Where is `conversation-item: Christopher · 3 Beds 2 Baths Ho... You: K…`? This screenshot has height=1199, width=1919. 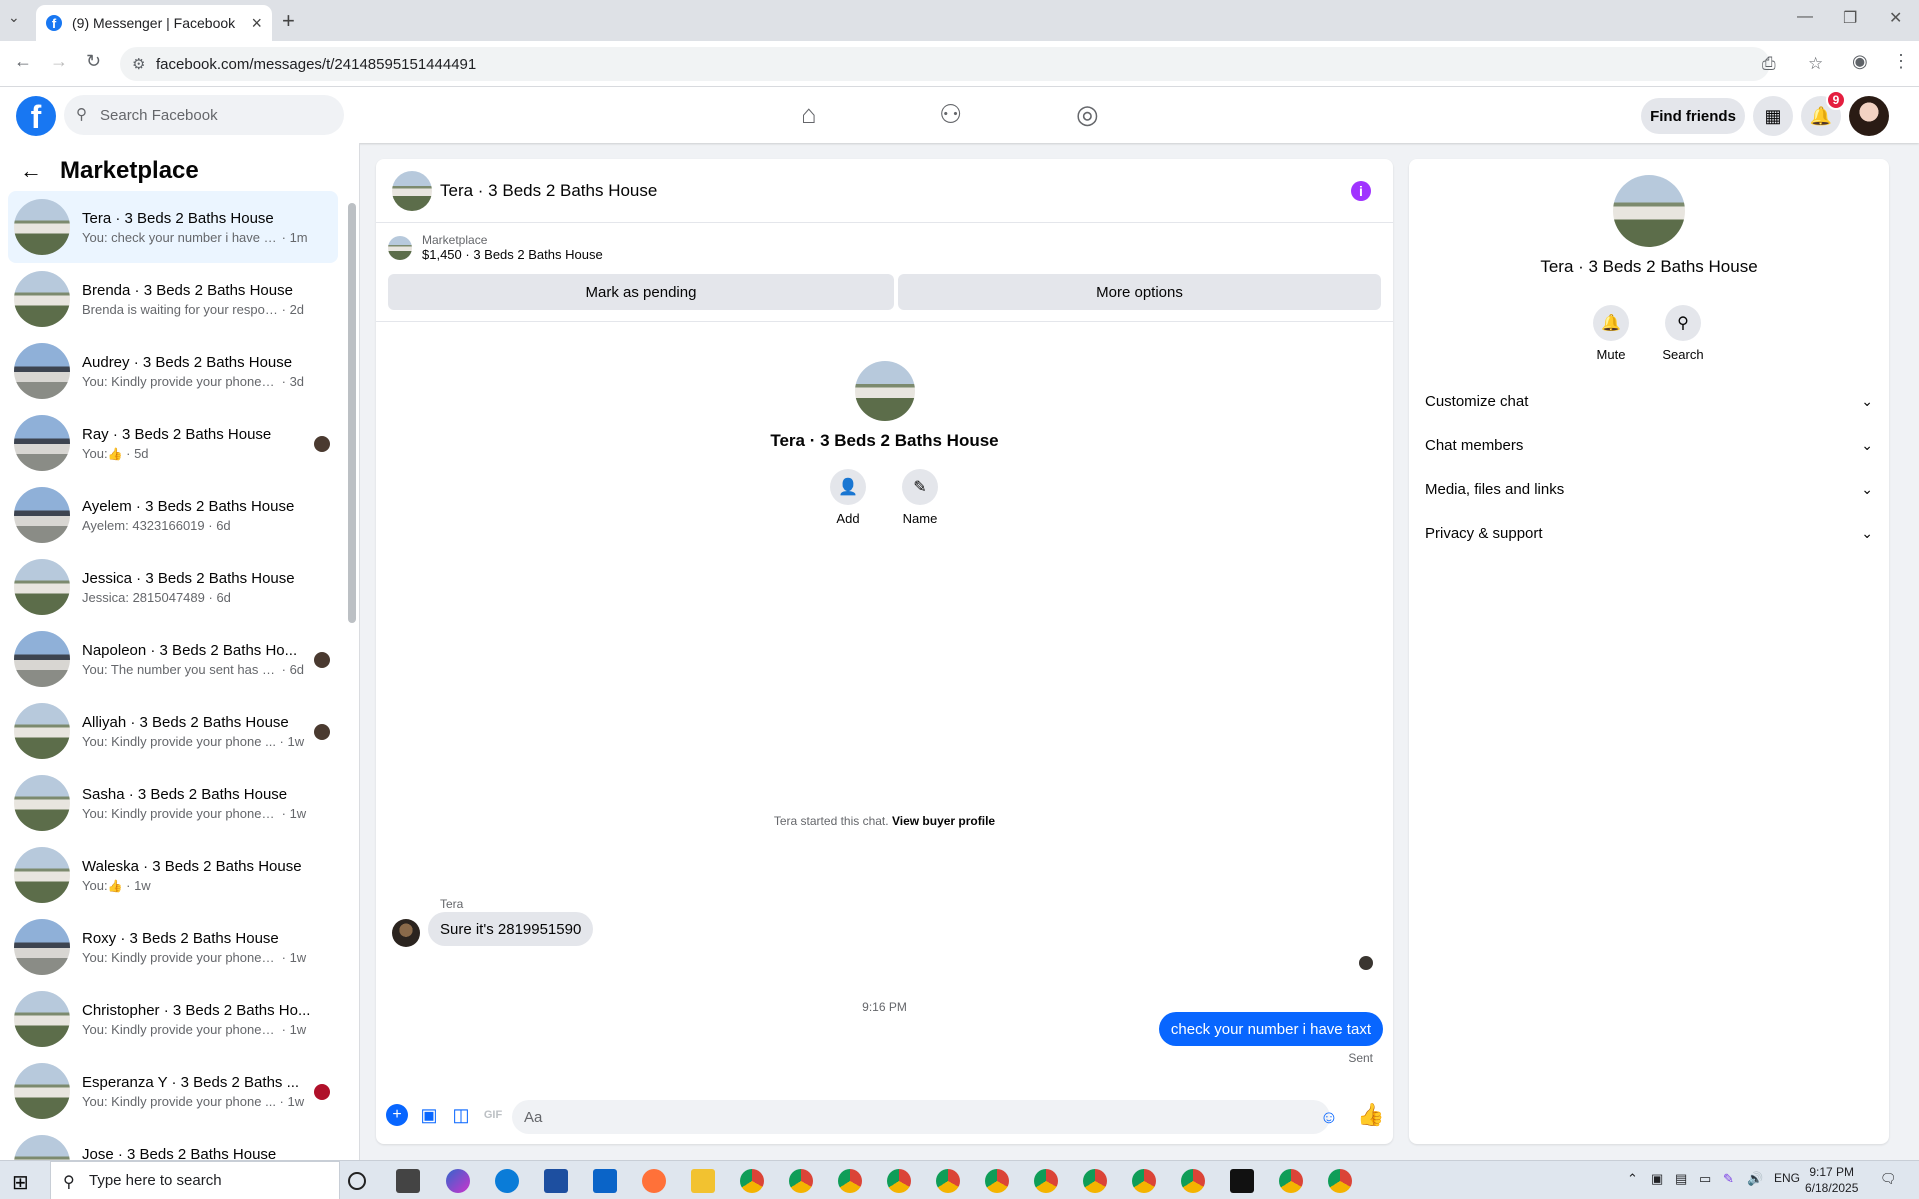 conversation-item: Christopher · 3 Beds 2 Baths Ho... You: K… is located at coordinates (173, 1019).